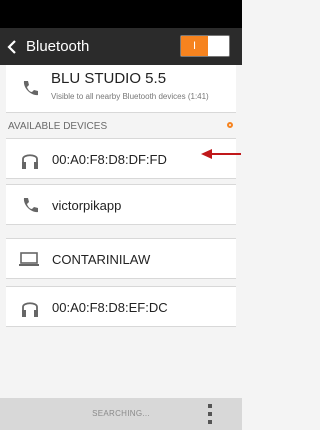 The width and height of the screenshot is (320, 430). I want to click on device-item: victorpikapp, so click(121, 204).